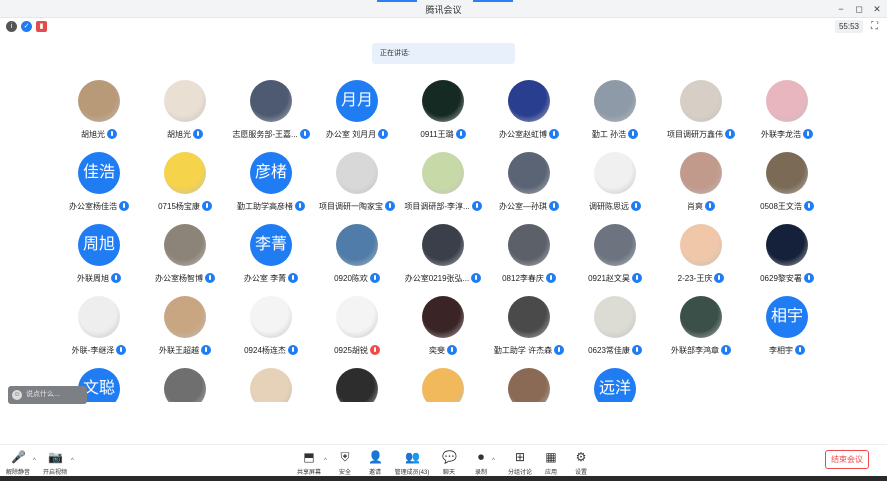  What do you see at coordinates (357, 259) in the screenshot?
I see `participant-tile: 0920陈欢` at bounding box center [357, 259].